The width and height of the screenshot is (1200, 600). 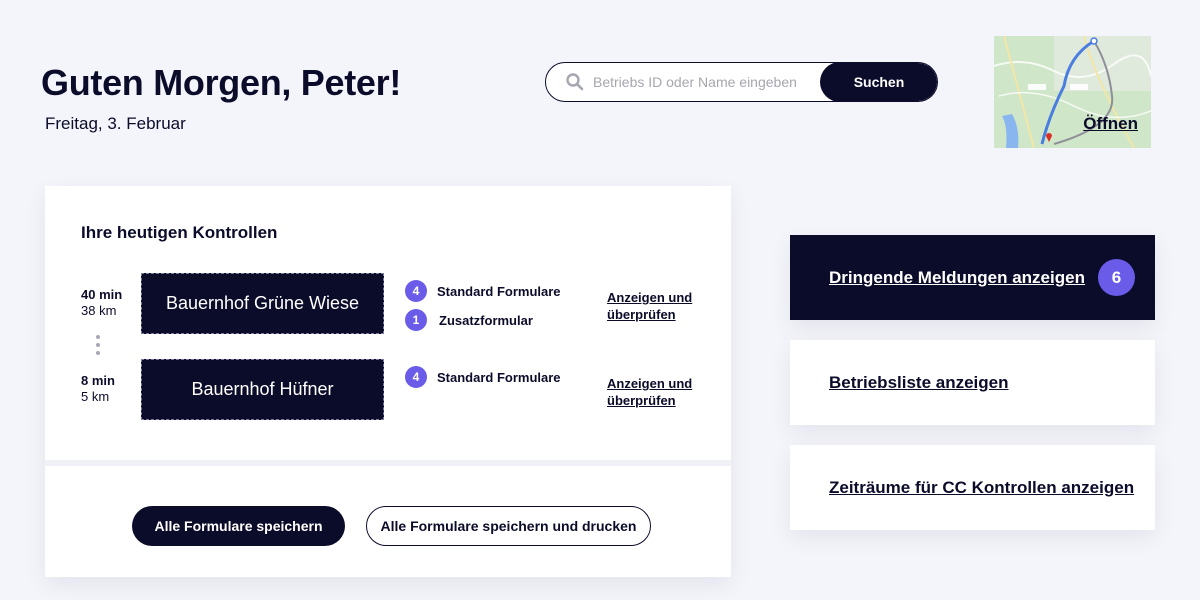 What do you see at coordinates (486, 320) in the screenshot?
I see `form-type-label: Zusatzformular` at bounding box center [486, 320].